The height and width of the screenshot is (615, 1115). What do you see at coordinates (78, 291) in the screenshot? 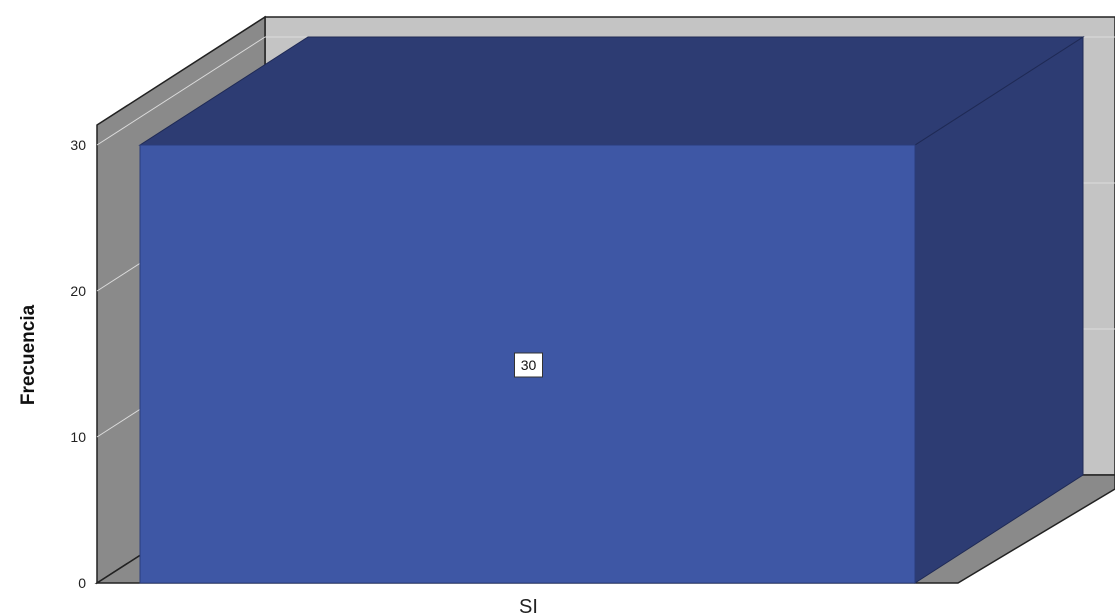
I see `y-tick-label: 20` at bounding box center [78, 291].